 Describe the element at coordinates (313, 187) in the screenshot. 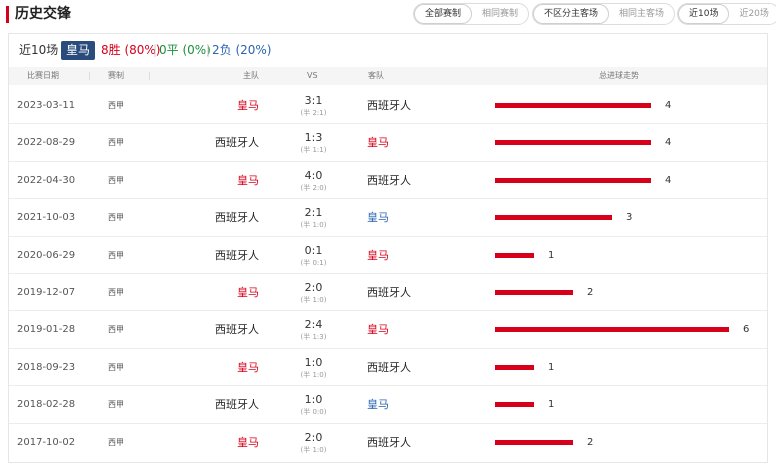

I see `halftime-score: (半 2:0)` at that location.